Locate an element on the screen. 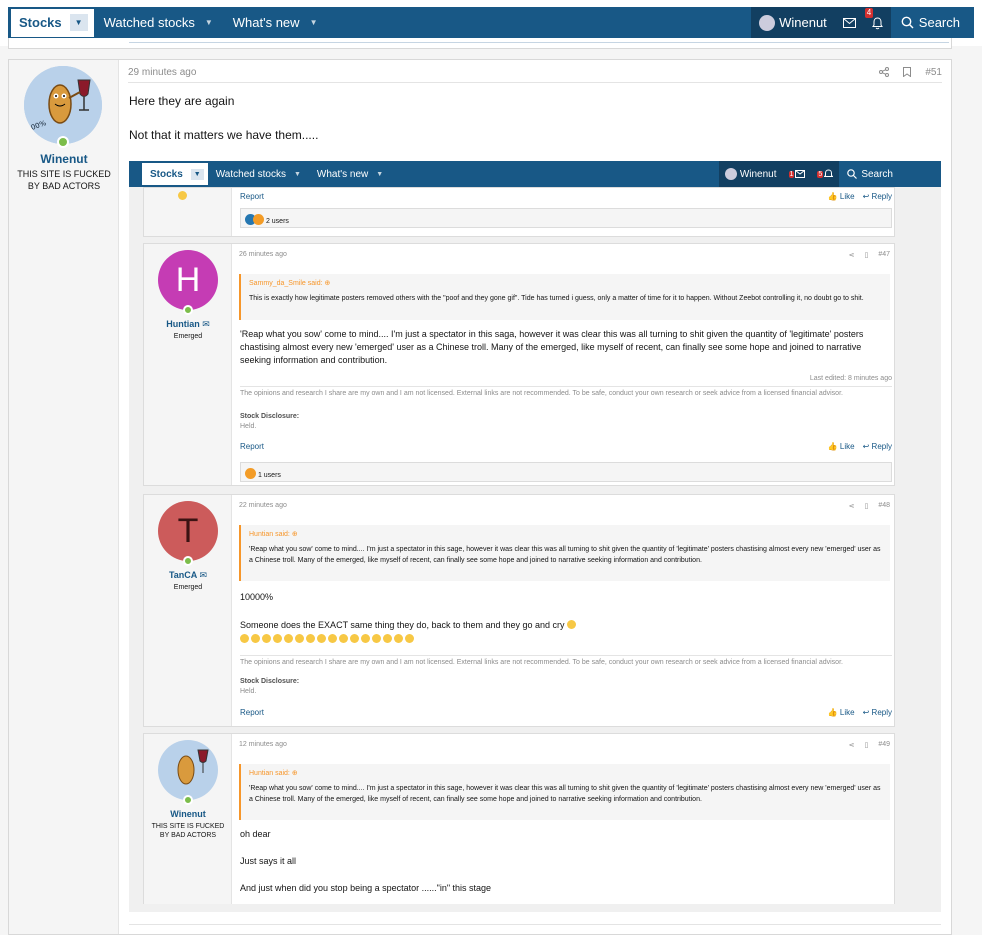  post-meta: 22 minutes ago ⋖ ▯ #48 is located at coordinates (564, 508).